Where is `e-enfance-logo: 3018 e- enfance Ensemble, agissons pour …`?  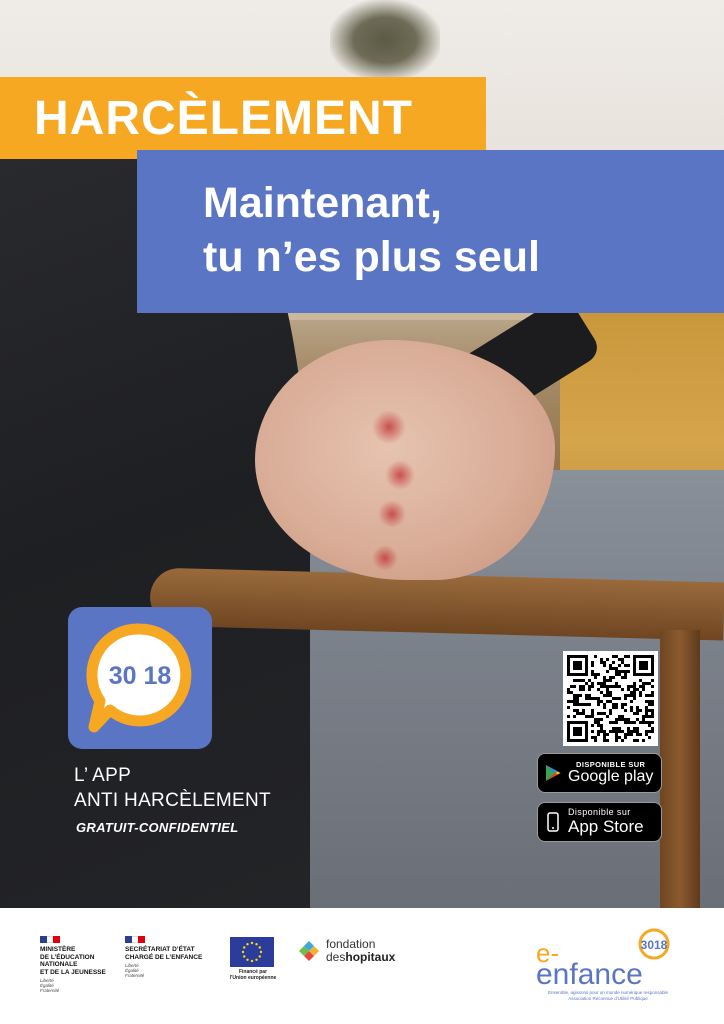
e-enfance-logo: 3018 e- enfance Ensemble, agissons pour … is located at coordinates (607, 968).